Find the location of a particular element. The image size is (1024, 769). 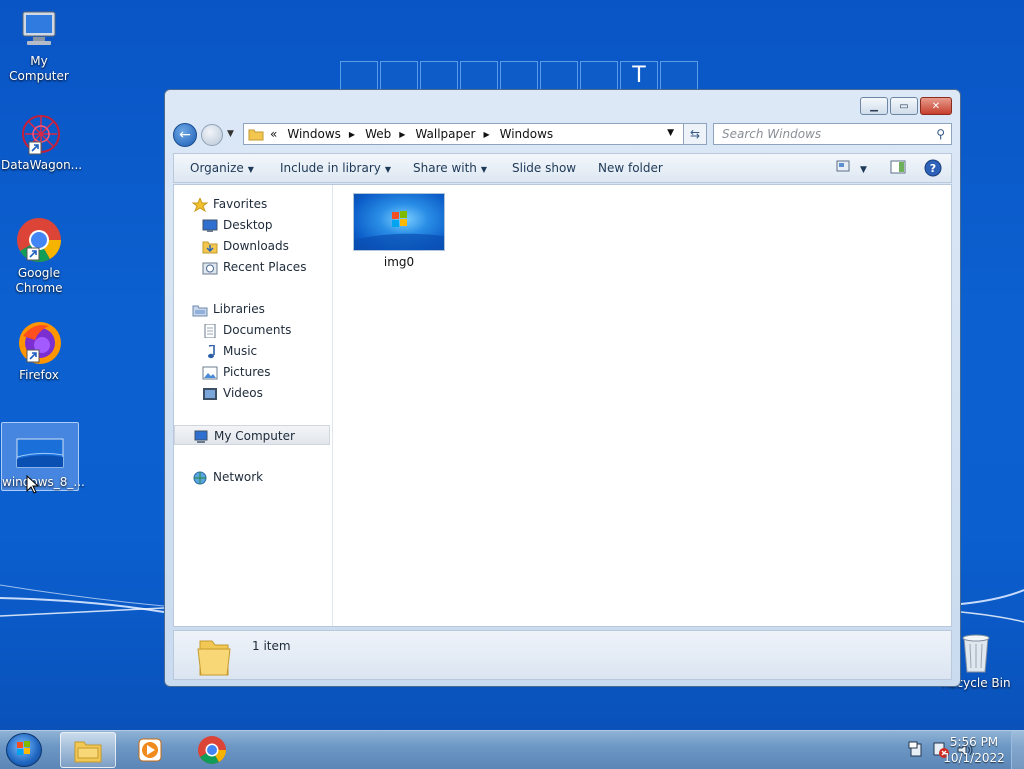

media-player-icon is located at coordinates (150, 750).